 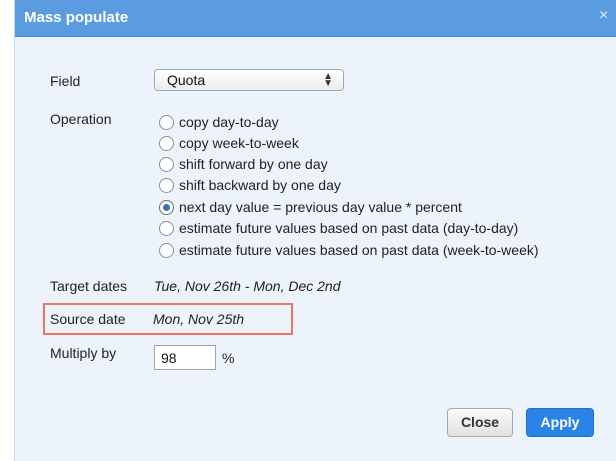 What do you see at coordinates (229, 122) in the screenshot?
I see `radio-label: copy day-to-day` at bounding box center [229, 122].